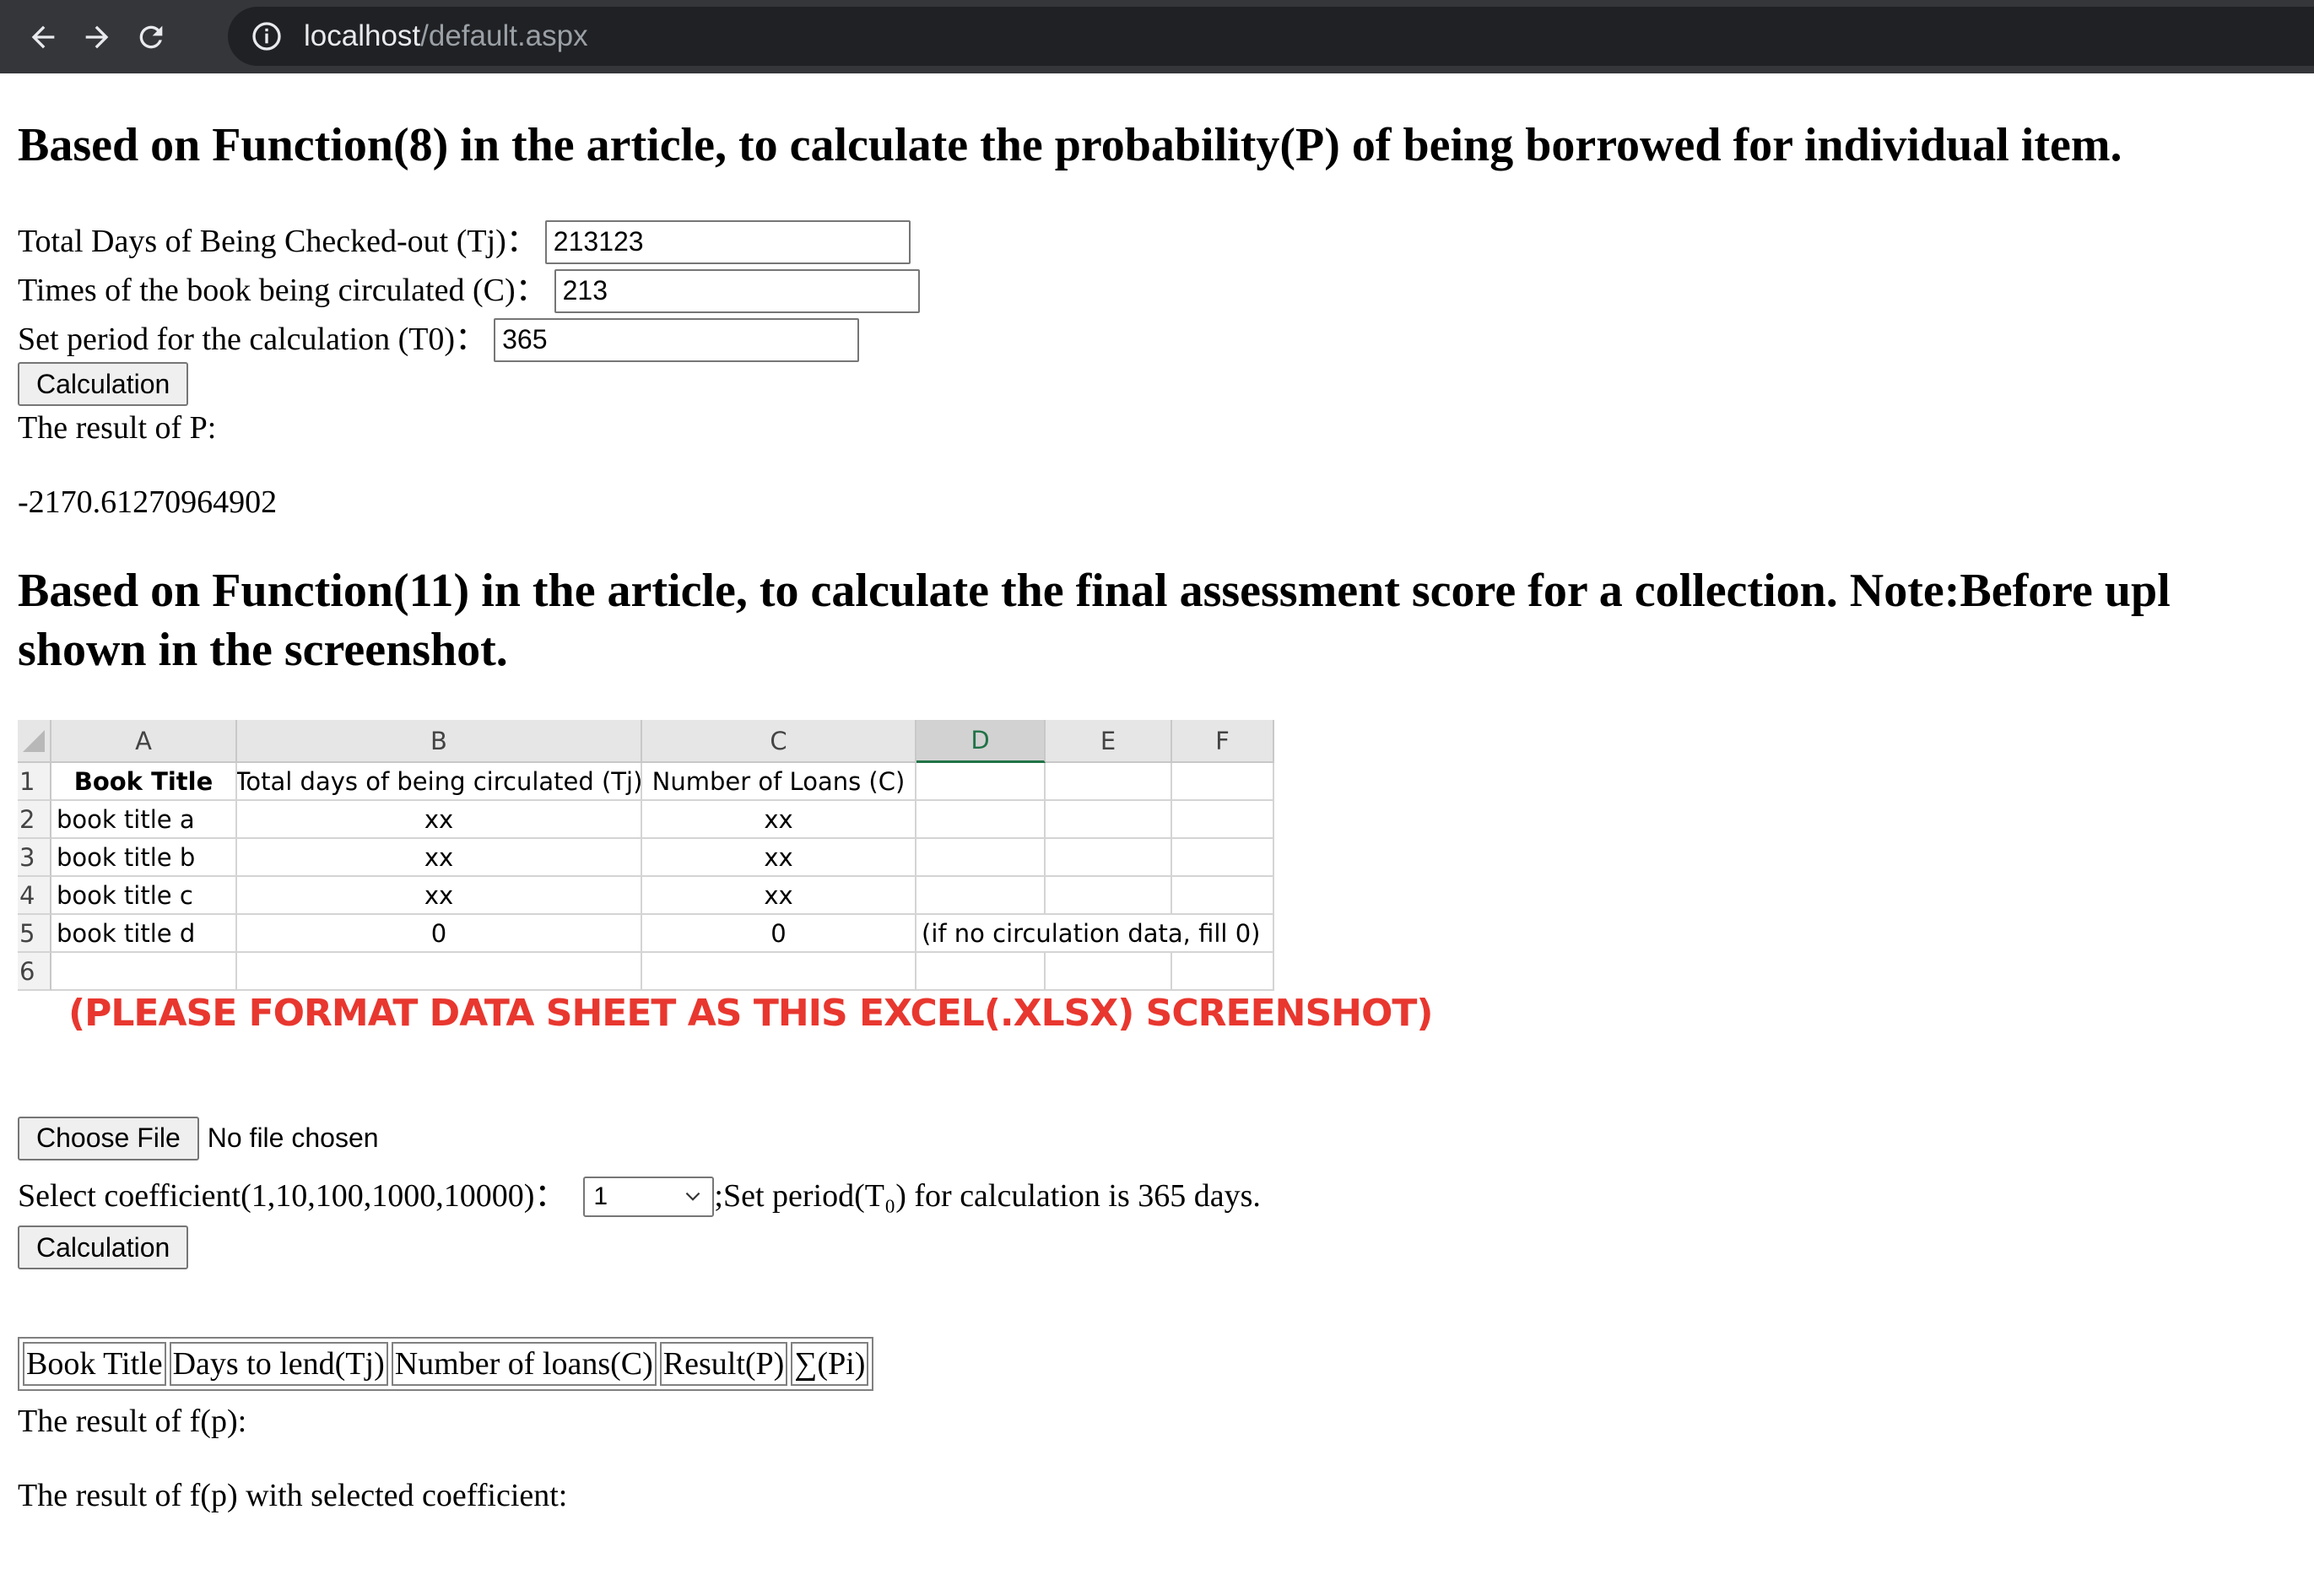 The height and width of the screenshot is (1596, 2314). Describe the element at coordinates (34, 896) in the screenshot. I see `excel-row-num-4: 4` at that location.